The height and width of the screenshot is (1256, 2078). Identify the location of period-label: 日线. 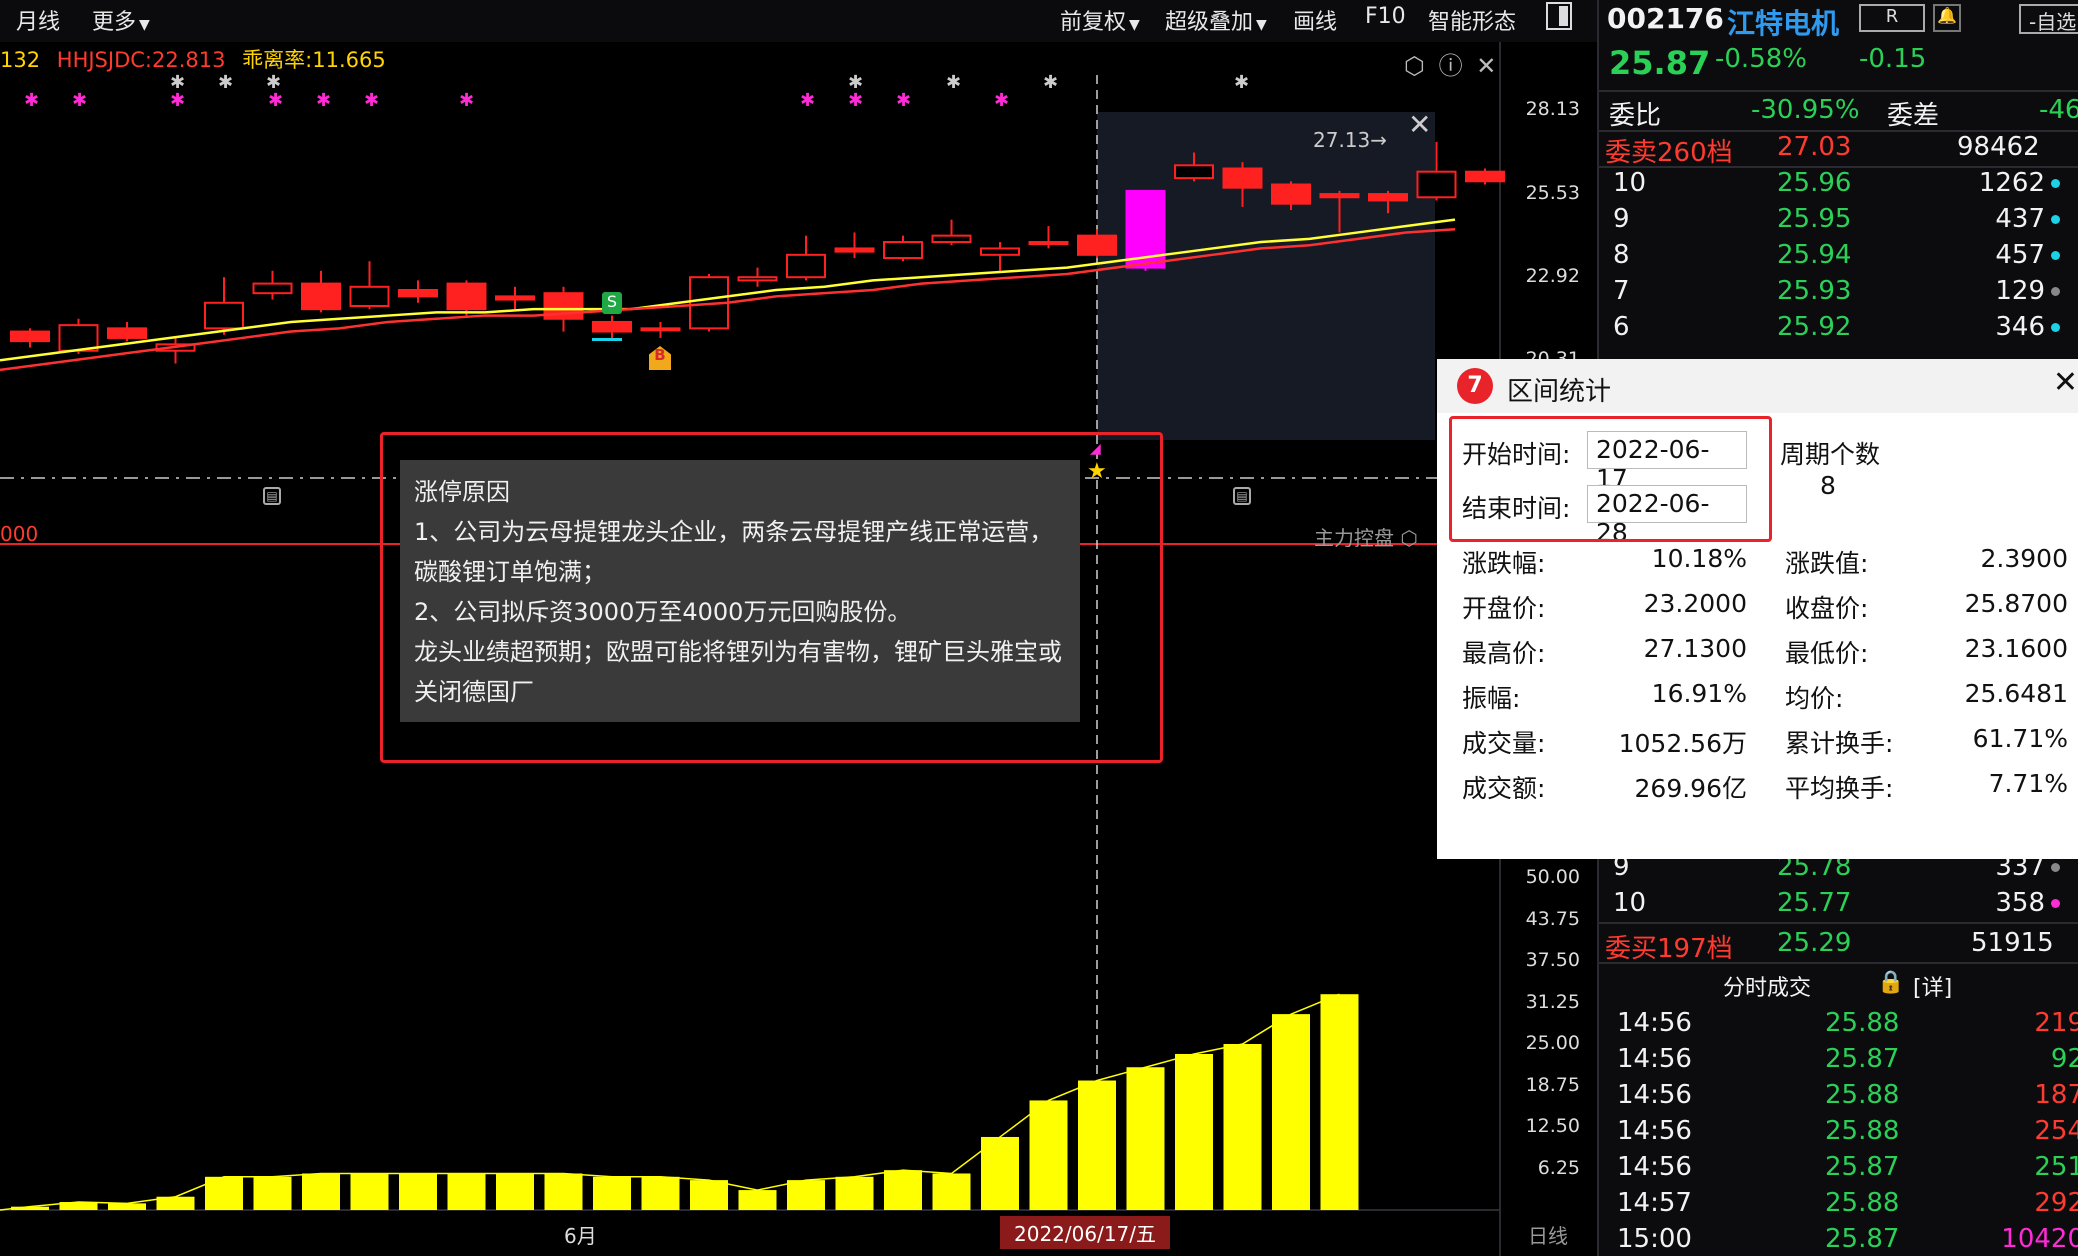
(1548, 1234).